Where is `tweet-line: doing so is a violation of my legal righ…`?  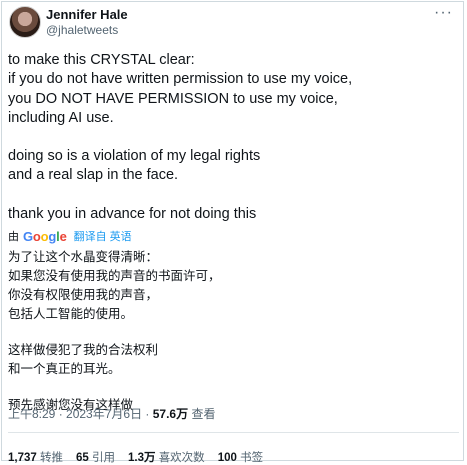
tweet-line: doing so is a violation of my legal righ… is located at coordinates (134, 156).